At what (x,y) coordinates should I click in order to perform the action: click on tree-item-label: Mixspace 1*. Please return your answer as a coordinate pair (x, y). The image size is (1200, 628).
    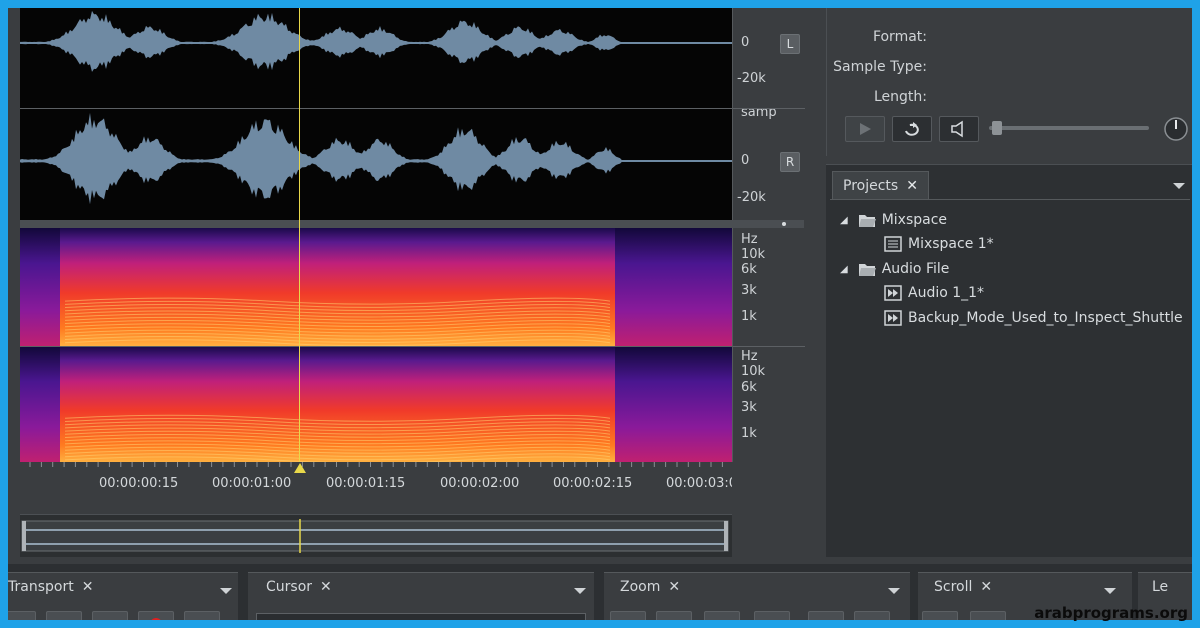
    Looking at the image, I should click on (951, 244).